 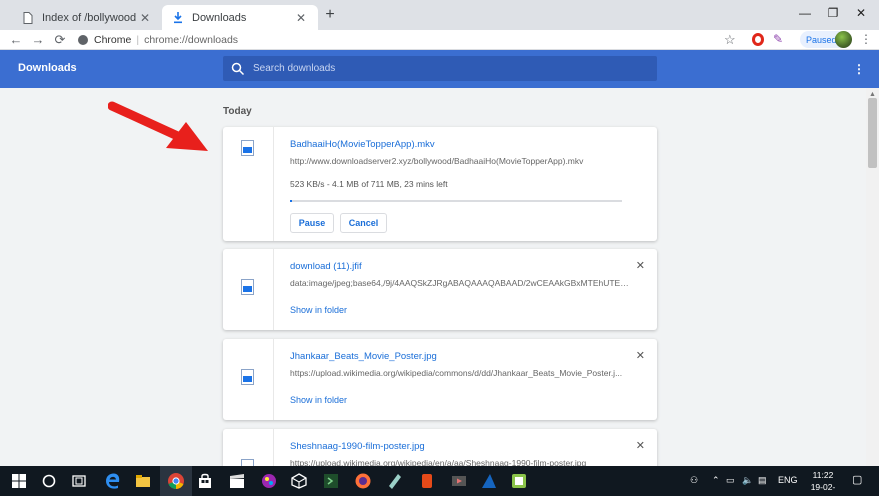 What do you see at coordinates (872, 277) in the screenshot?
I see `scrollbar: ▲` at bounding box center [872, 277].